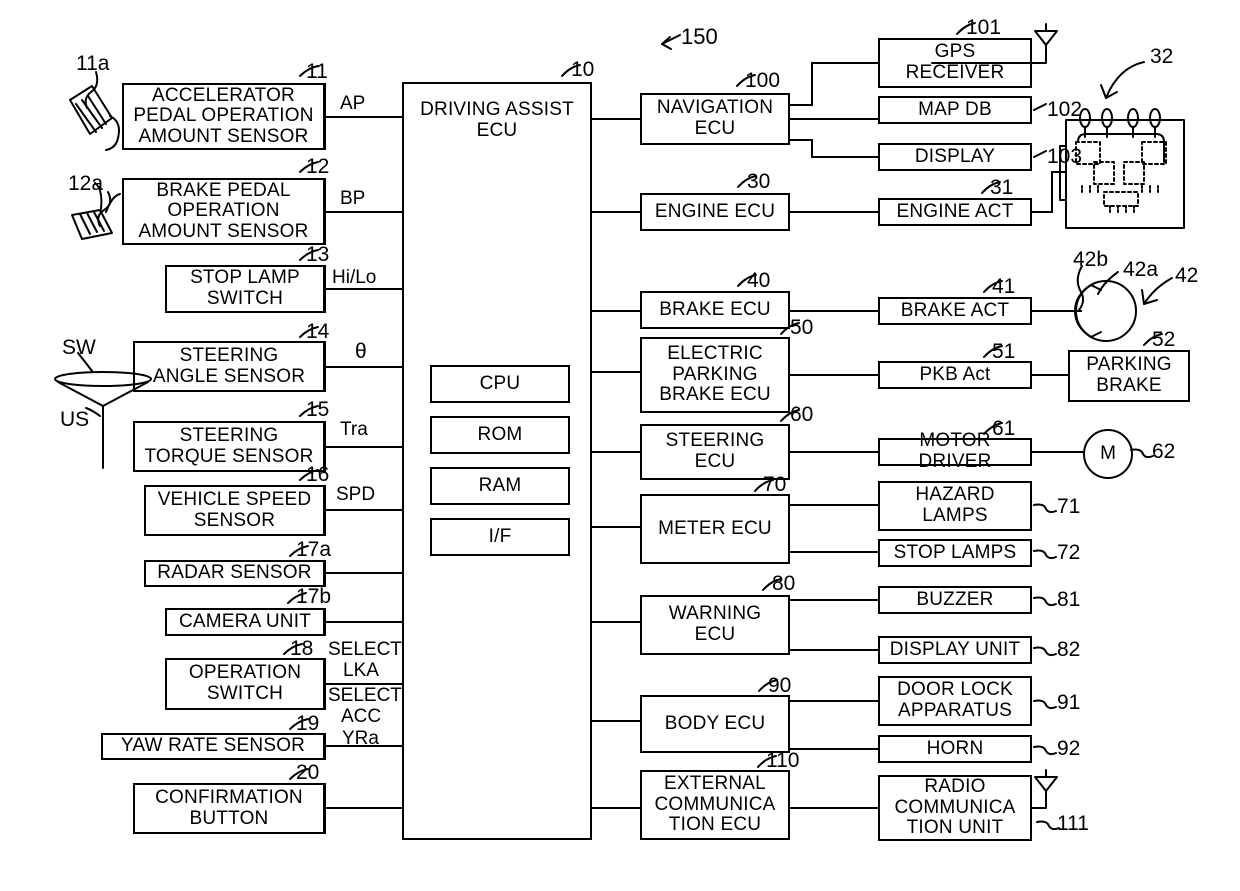 The width and height of the screenshot is (1240, 891). Describe the element at coordinates (93, 63) in the screenshot. I see `ref-num-11a: 11a` at that location.